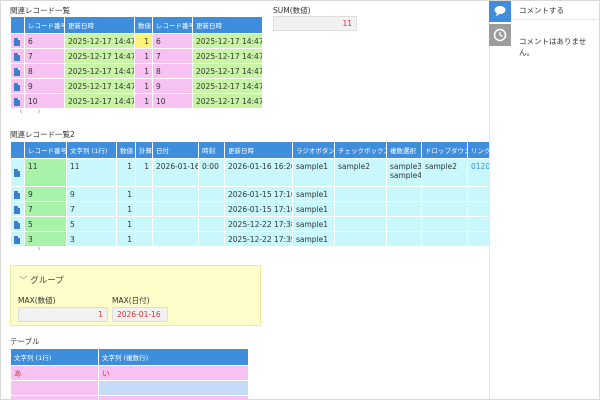 This screenshot has width=600, height=400. What do you see at coordinates (360, 172) in the screenshot?
I see `related2-cell: sample2` at bounding box center [360, 172].